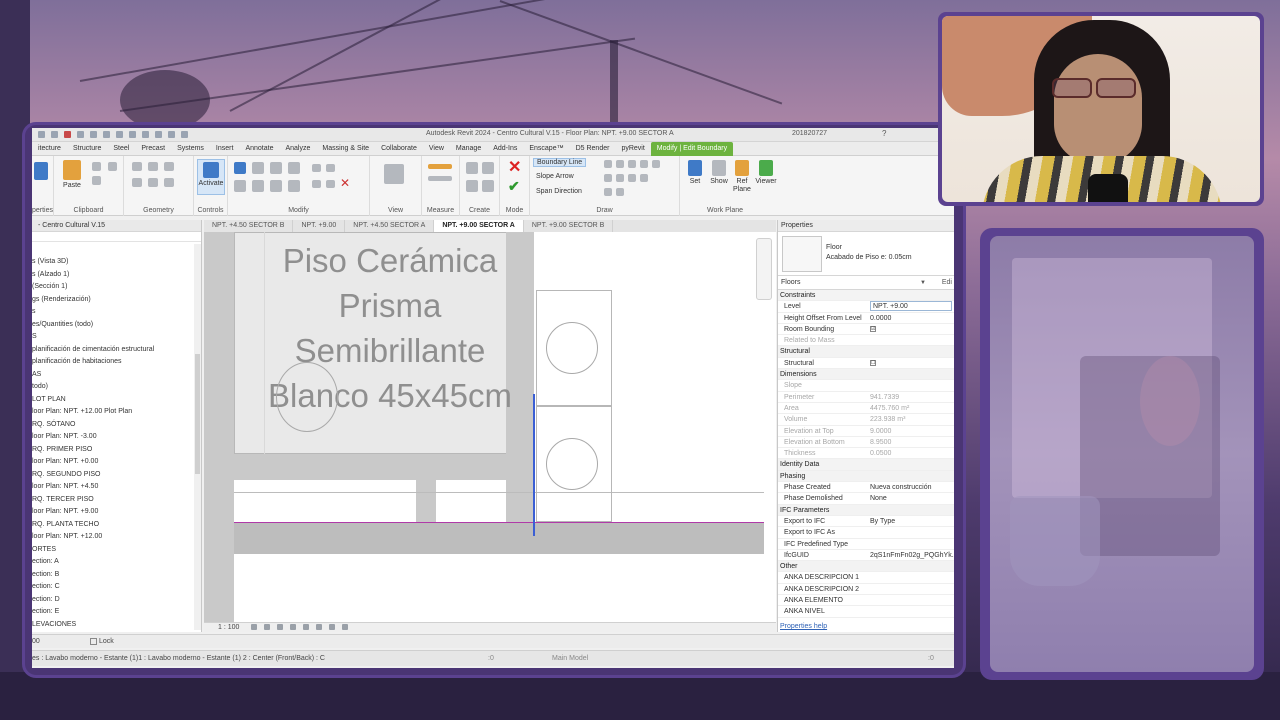 The height and width of the screenshot is (720, 1280). What do you see at coordinates (866, 307) in the screenshot?
I see `property-row: Level NPT. +9.00` at bounding box center [866, 307].